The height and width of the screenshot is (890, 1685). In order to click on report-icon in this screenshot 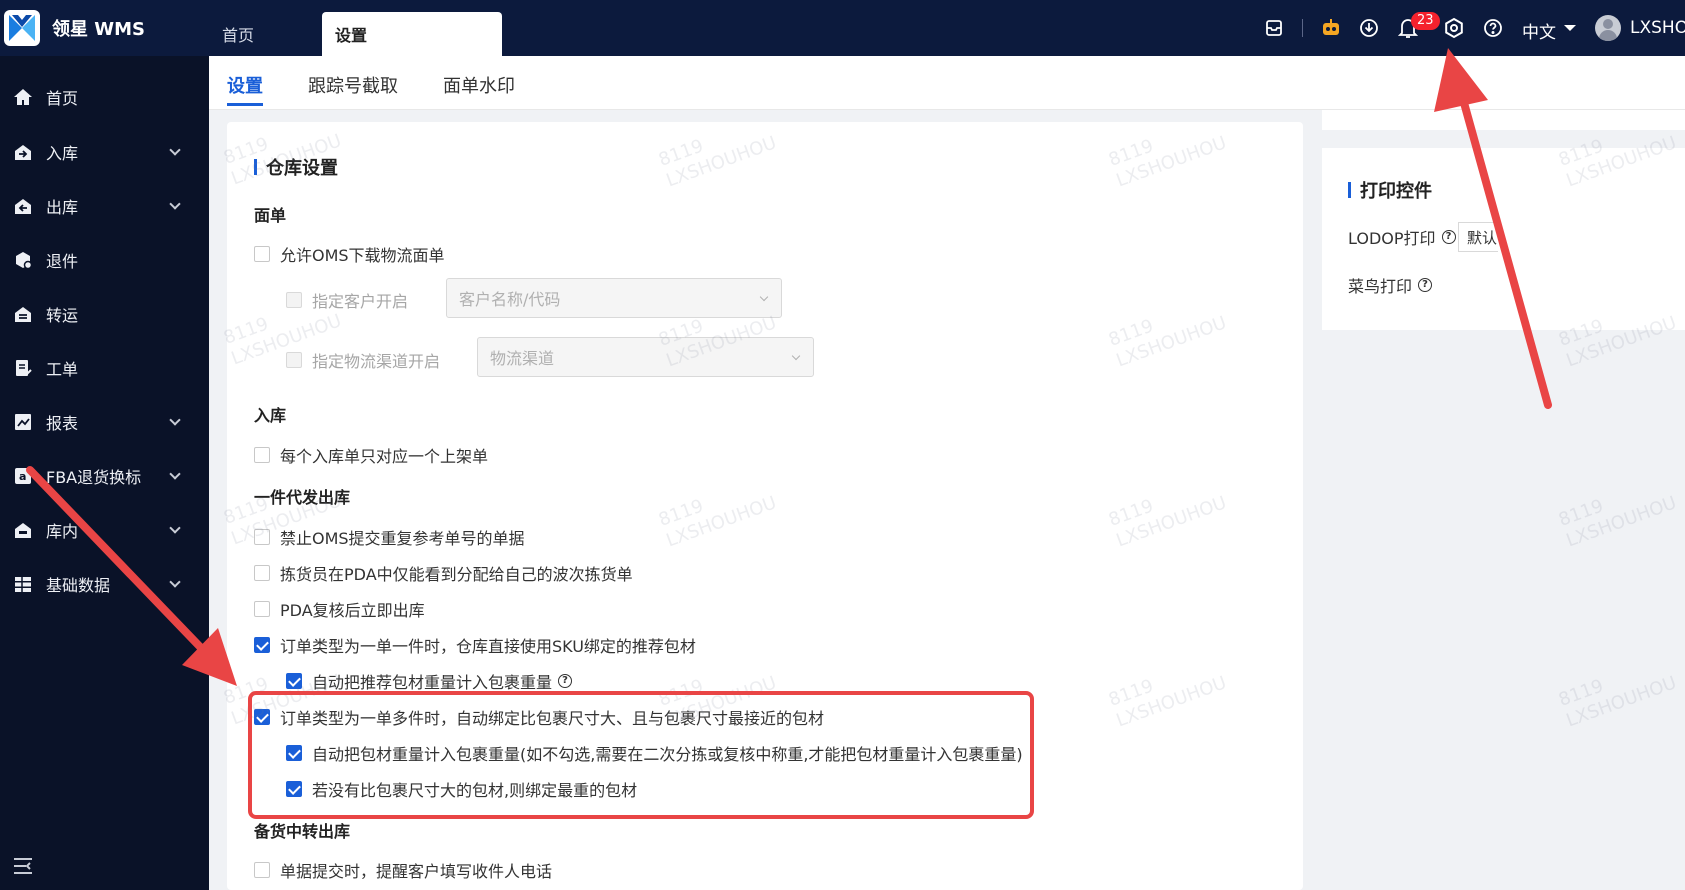, I will do `click(23, 422)`.